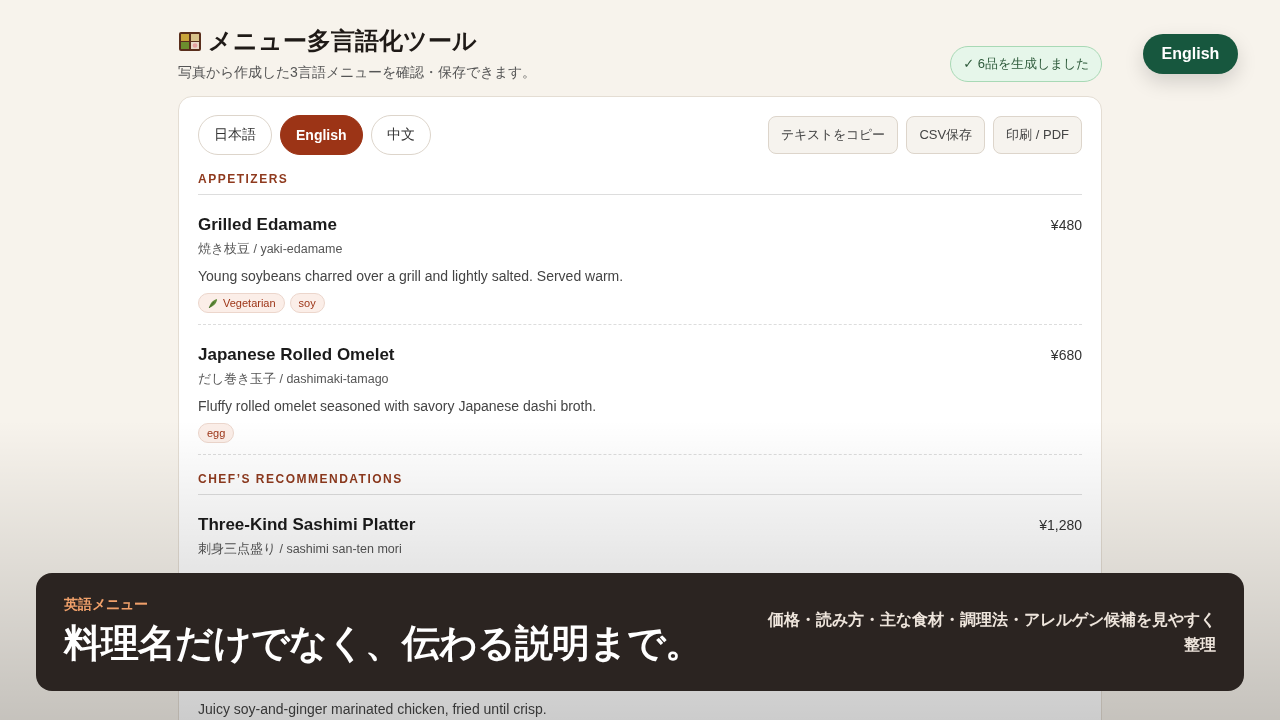 The width and height of the screenshot is (1280, 720). What do you see at coordinates (307, 525) in the screenshot?
I see `dish-name: Three-Kind Sashimi Platter` at bounding box center [307, 525].